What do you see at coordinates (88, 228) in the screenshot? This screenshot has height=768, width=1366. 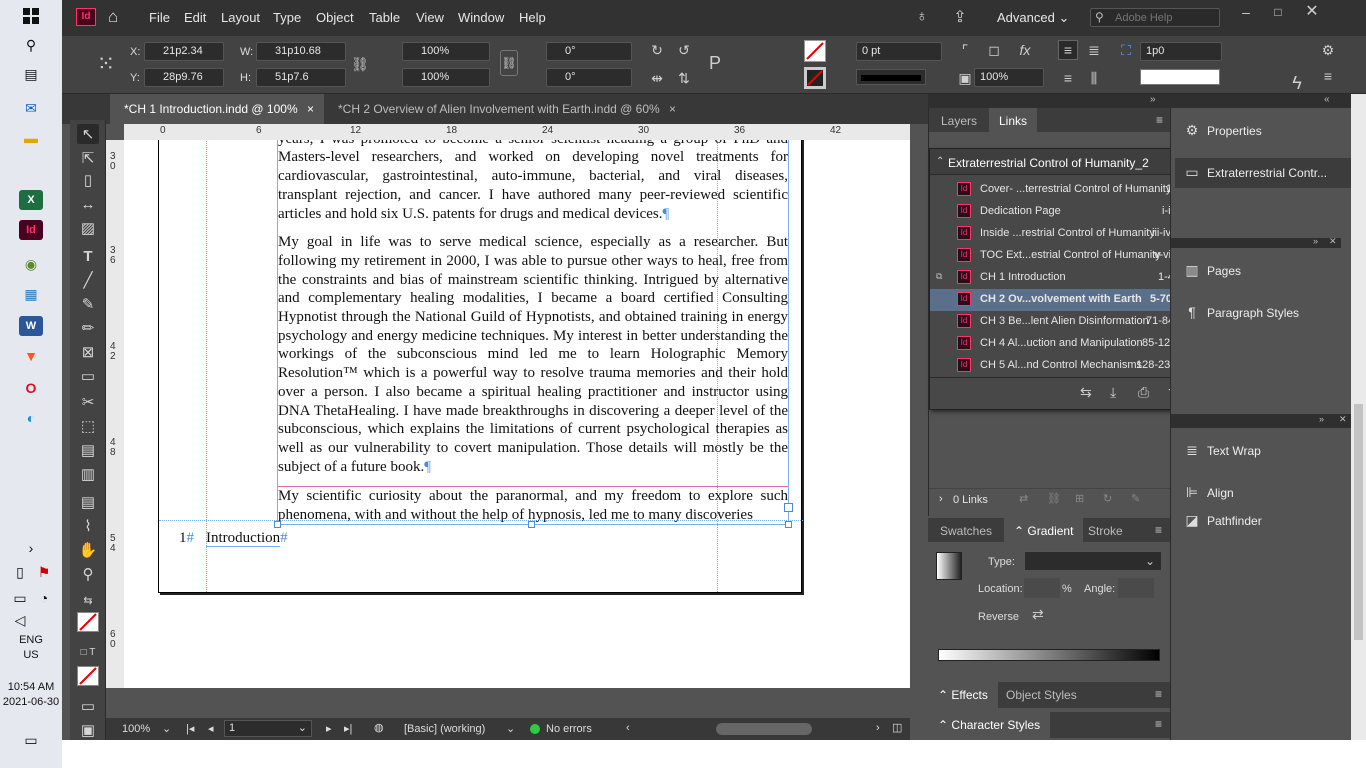 I see `content-collector-icon: ▨` at bounding box center [88, 228].